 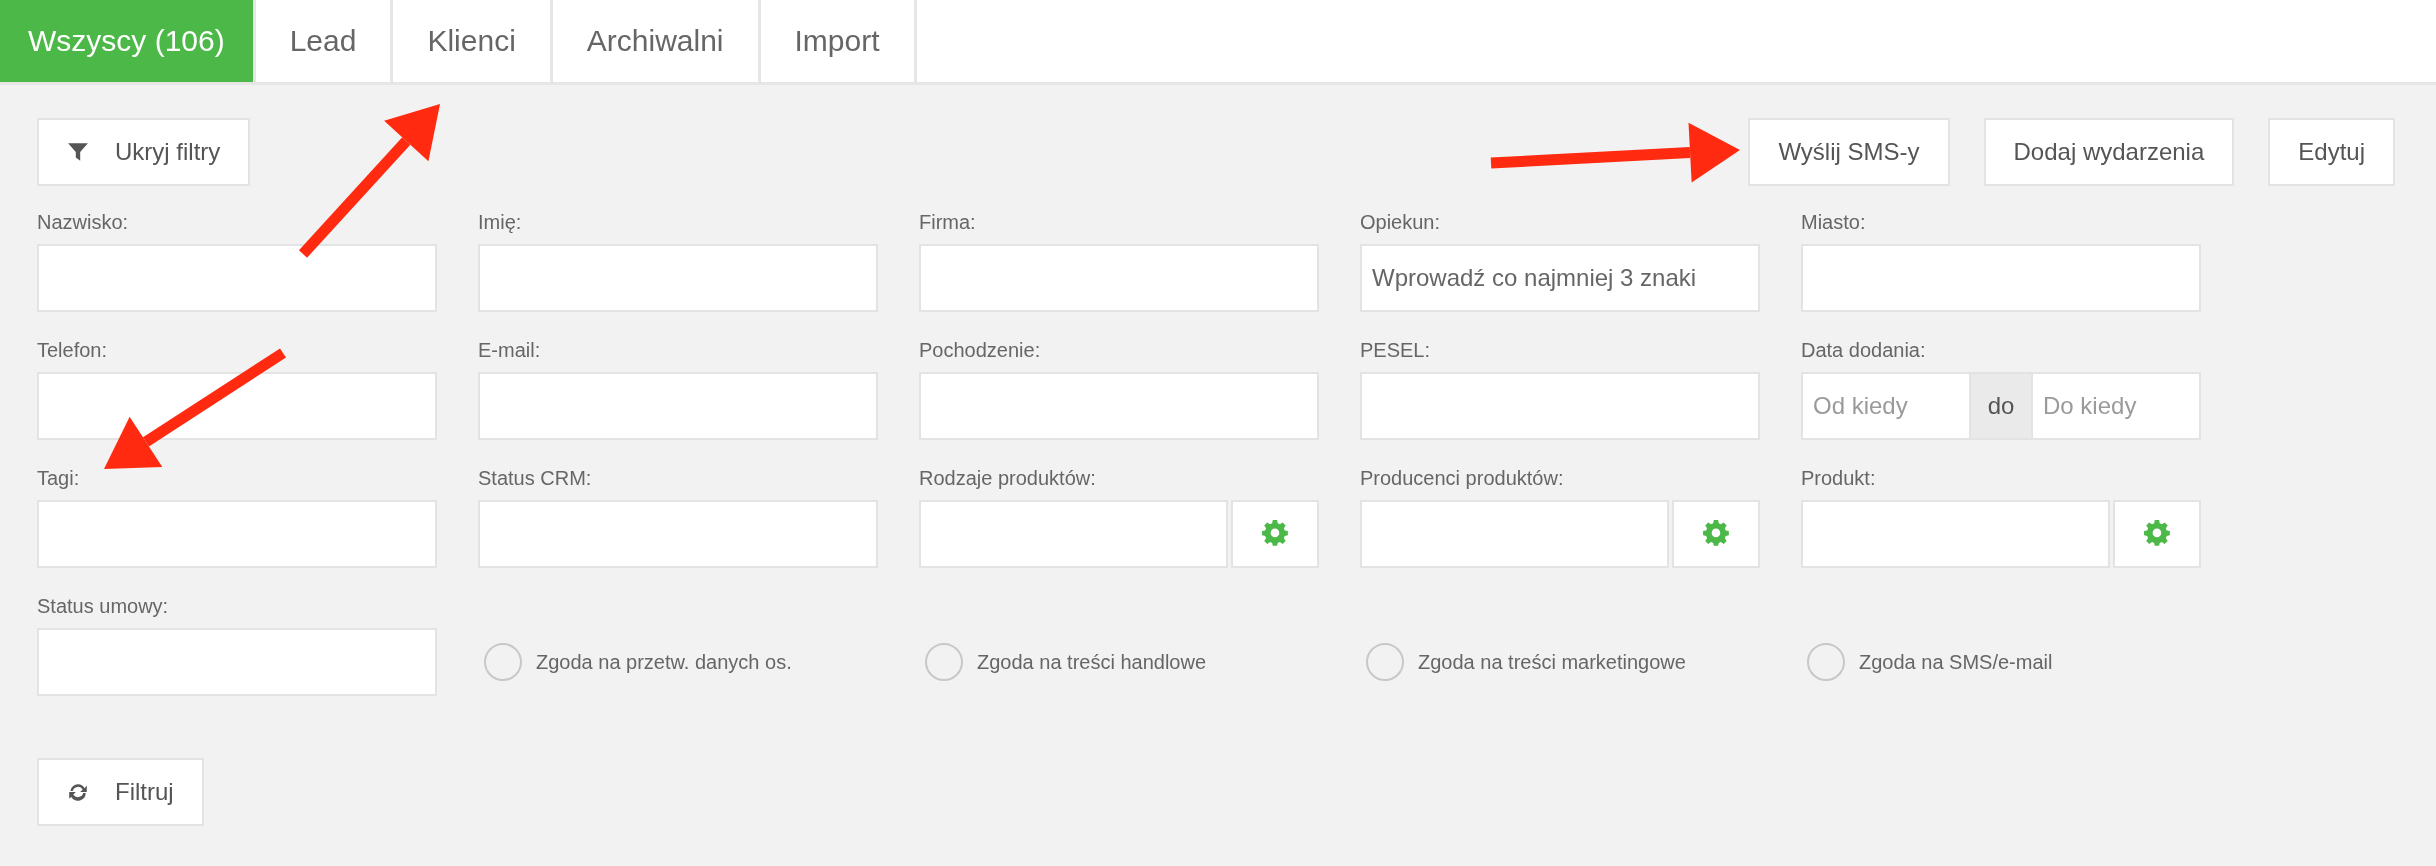 What do you see at coordinates (78, 152) in the screenshot?
I see `filter-icon` at bounding box center [78, 152].